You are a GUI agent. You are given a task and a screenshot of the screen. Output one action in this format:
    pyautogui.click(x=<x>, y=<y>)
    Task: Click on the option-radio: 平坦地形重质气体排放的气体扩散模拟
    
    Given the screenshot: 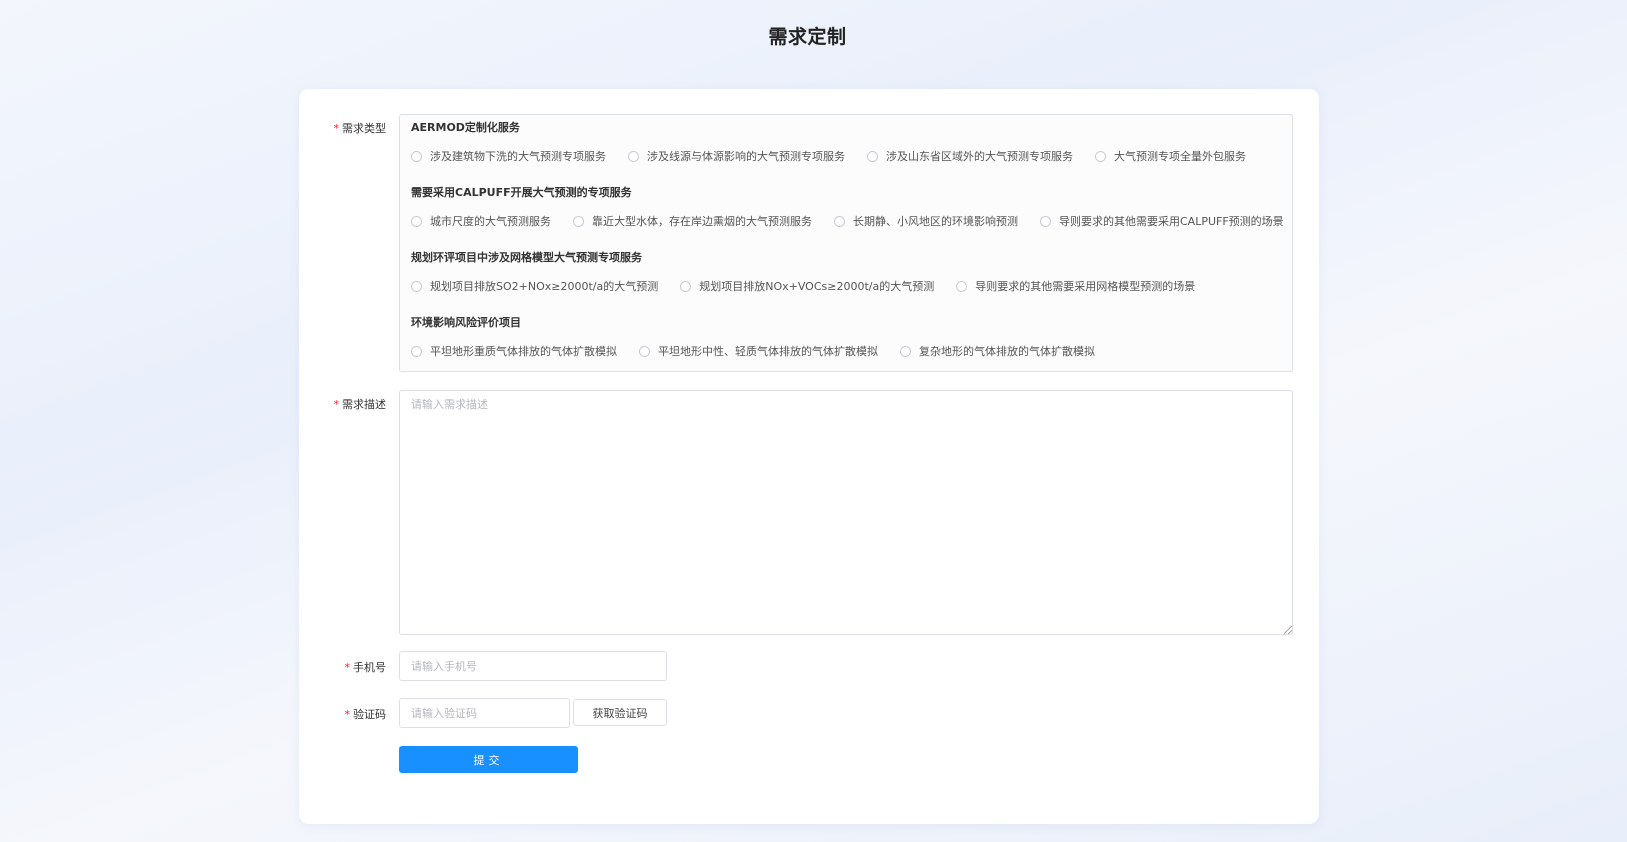 What is the action you would take?
    pyautogui.click(x=514, y=351)
    